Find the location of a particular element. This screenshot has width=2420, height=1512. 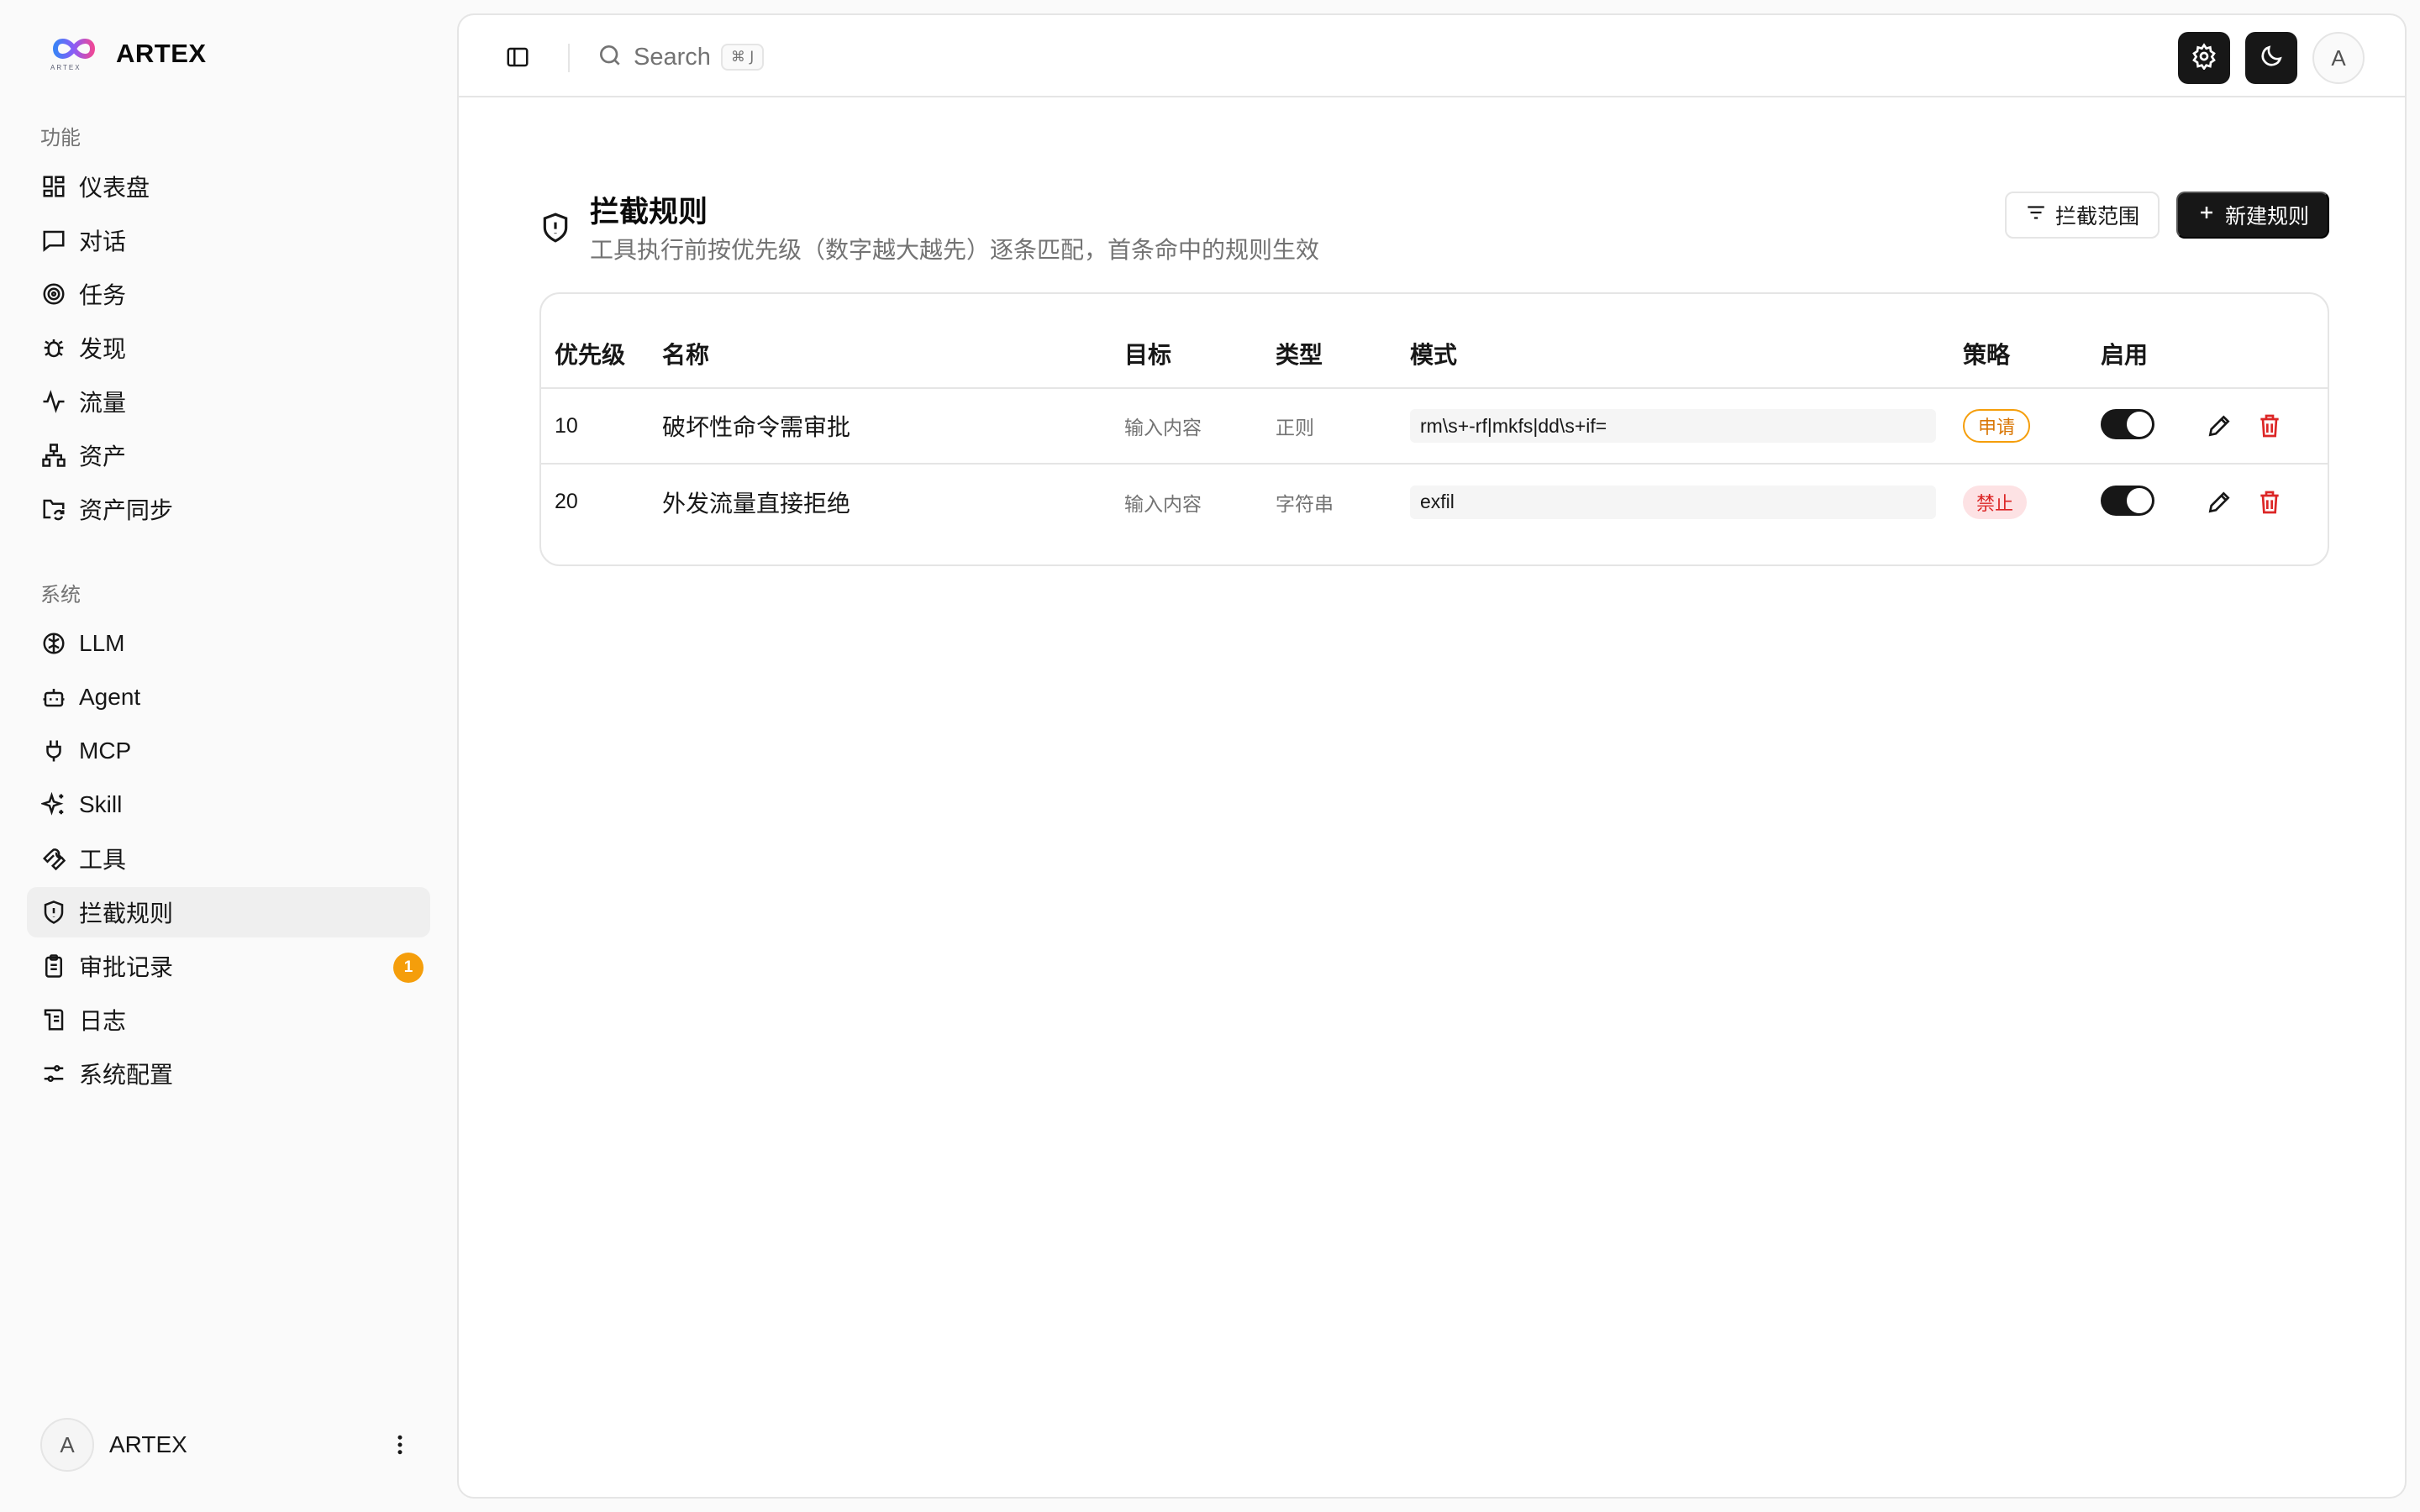

sidebar-item-tools: 工具 is located at coordinates (228, 858).